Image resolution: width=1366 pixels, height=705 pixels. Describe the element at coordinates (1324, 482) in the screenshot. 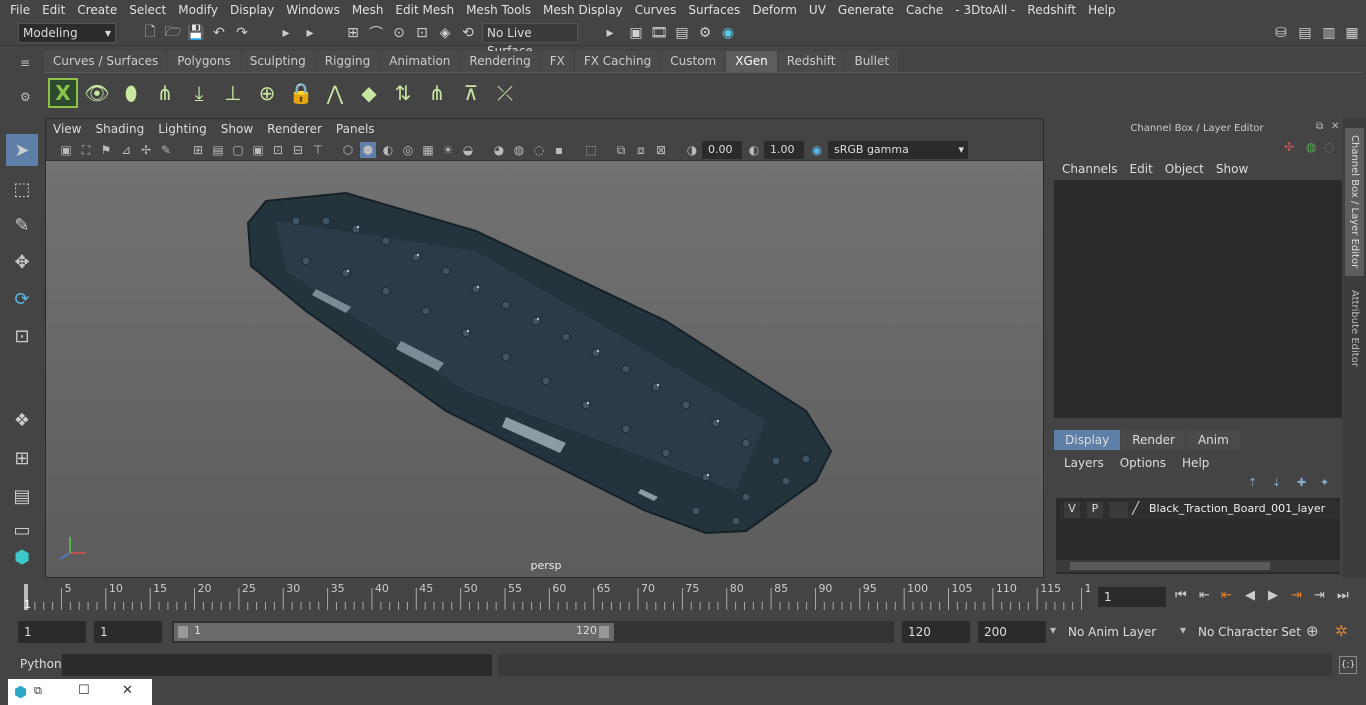

I see `new-layer-selected-icon: ✦` at that location.